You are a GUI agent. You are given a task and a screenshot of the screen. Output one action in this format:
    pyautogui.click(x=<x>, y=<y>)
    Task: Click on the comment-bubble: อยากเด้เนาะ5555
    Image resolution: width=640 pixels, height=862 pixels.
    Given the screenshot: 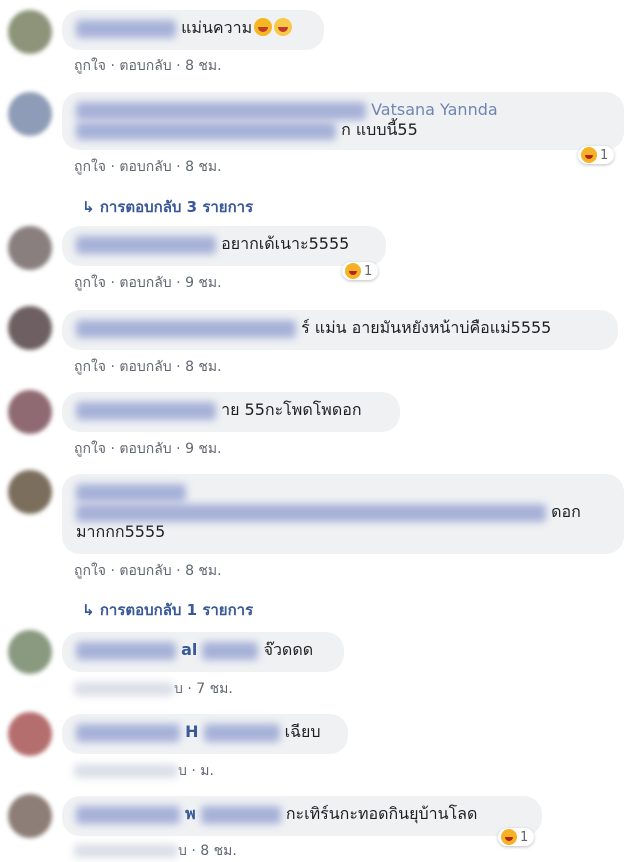 What is the action you would take?
    pyautogui.click(x=224, y=246)
    